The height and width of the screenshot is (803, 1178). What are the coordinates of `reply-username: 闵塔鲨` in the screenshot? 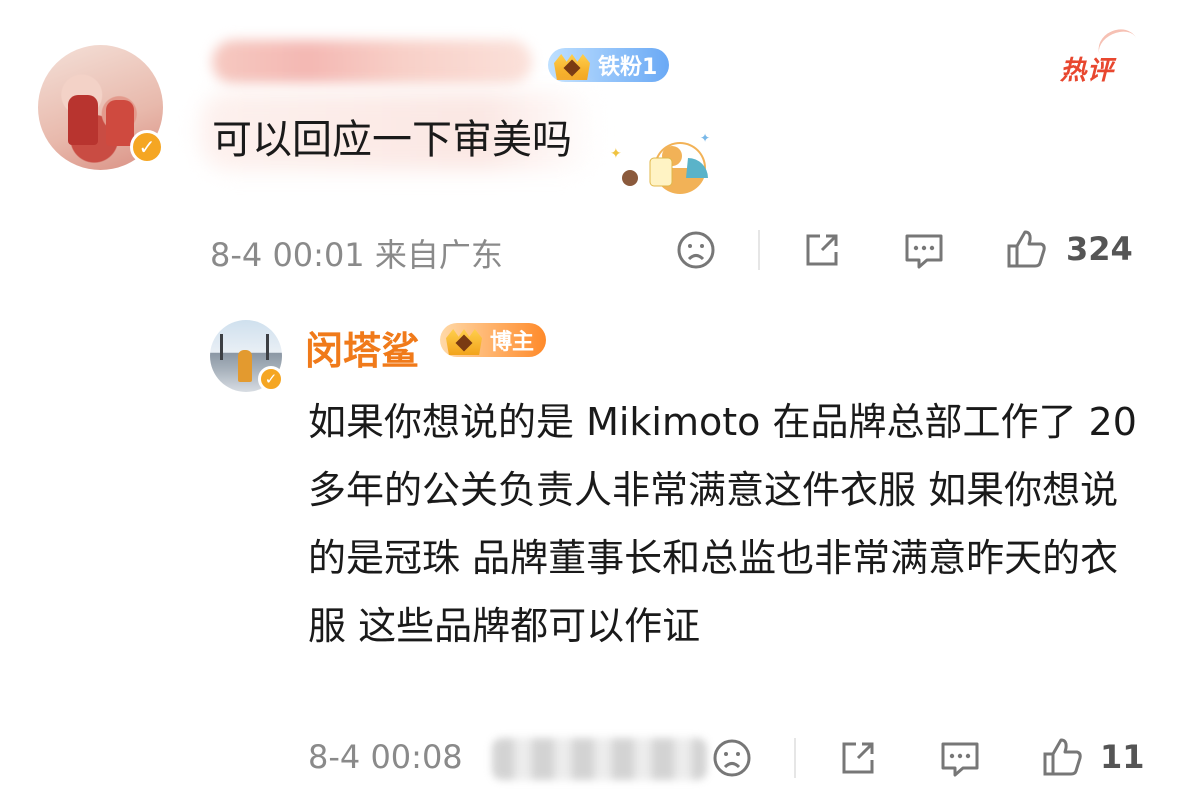 It's located at (362, 347).